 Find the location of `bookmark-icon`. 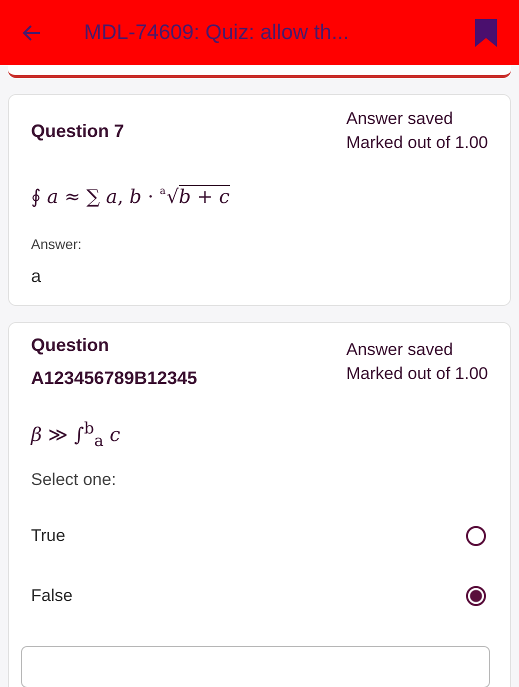

bookmark-icon is located at coordinates (486, 32).